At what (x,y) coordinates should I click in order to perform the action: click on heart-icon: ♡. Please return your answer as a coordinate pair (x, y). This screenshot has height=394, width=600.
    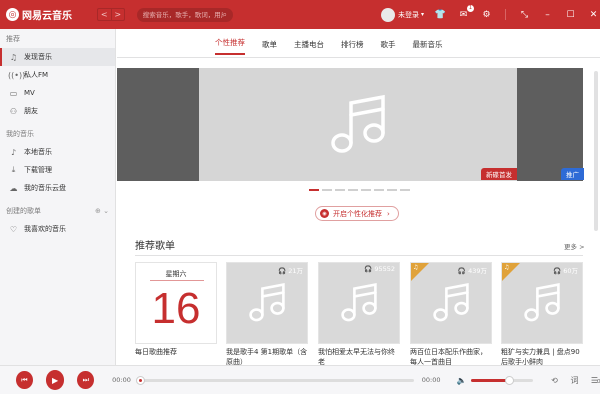
    Looking at the image, I should click on (13, 229).